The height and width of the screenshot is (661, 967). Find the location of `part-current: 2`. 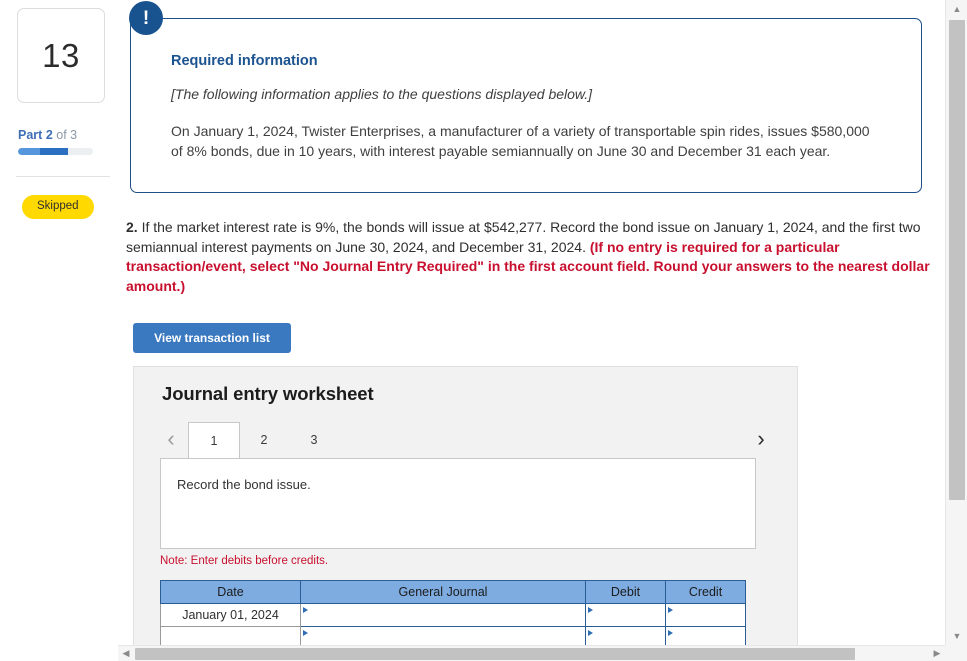

part-current: 2 is located at coordinates (49, 135).